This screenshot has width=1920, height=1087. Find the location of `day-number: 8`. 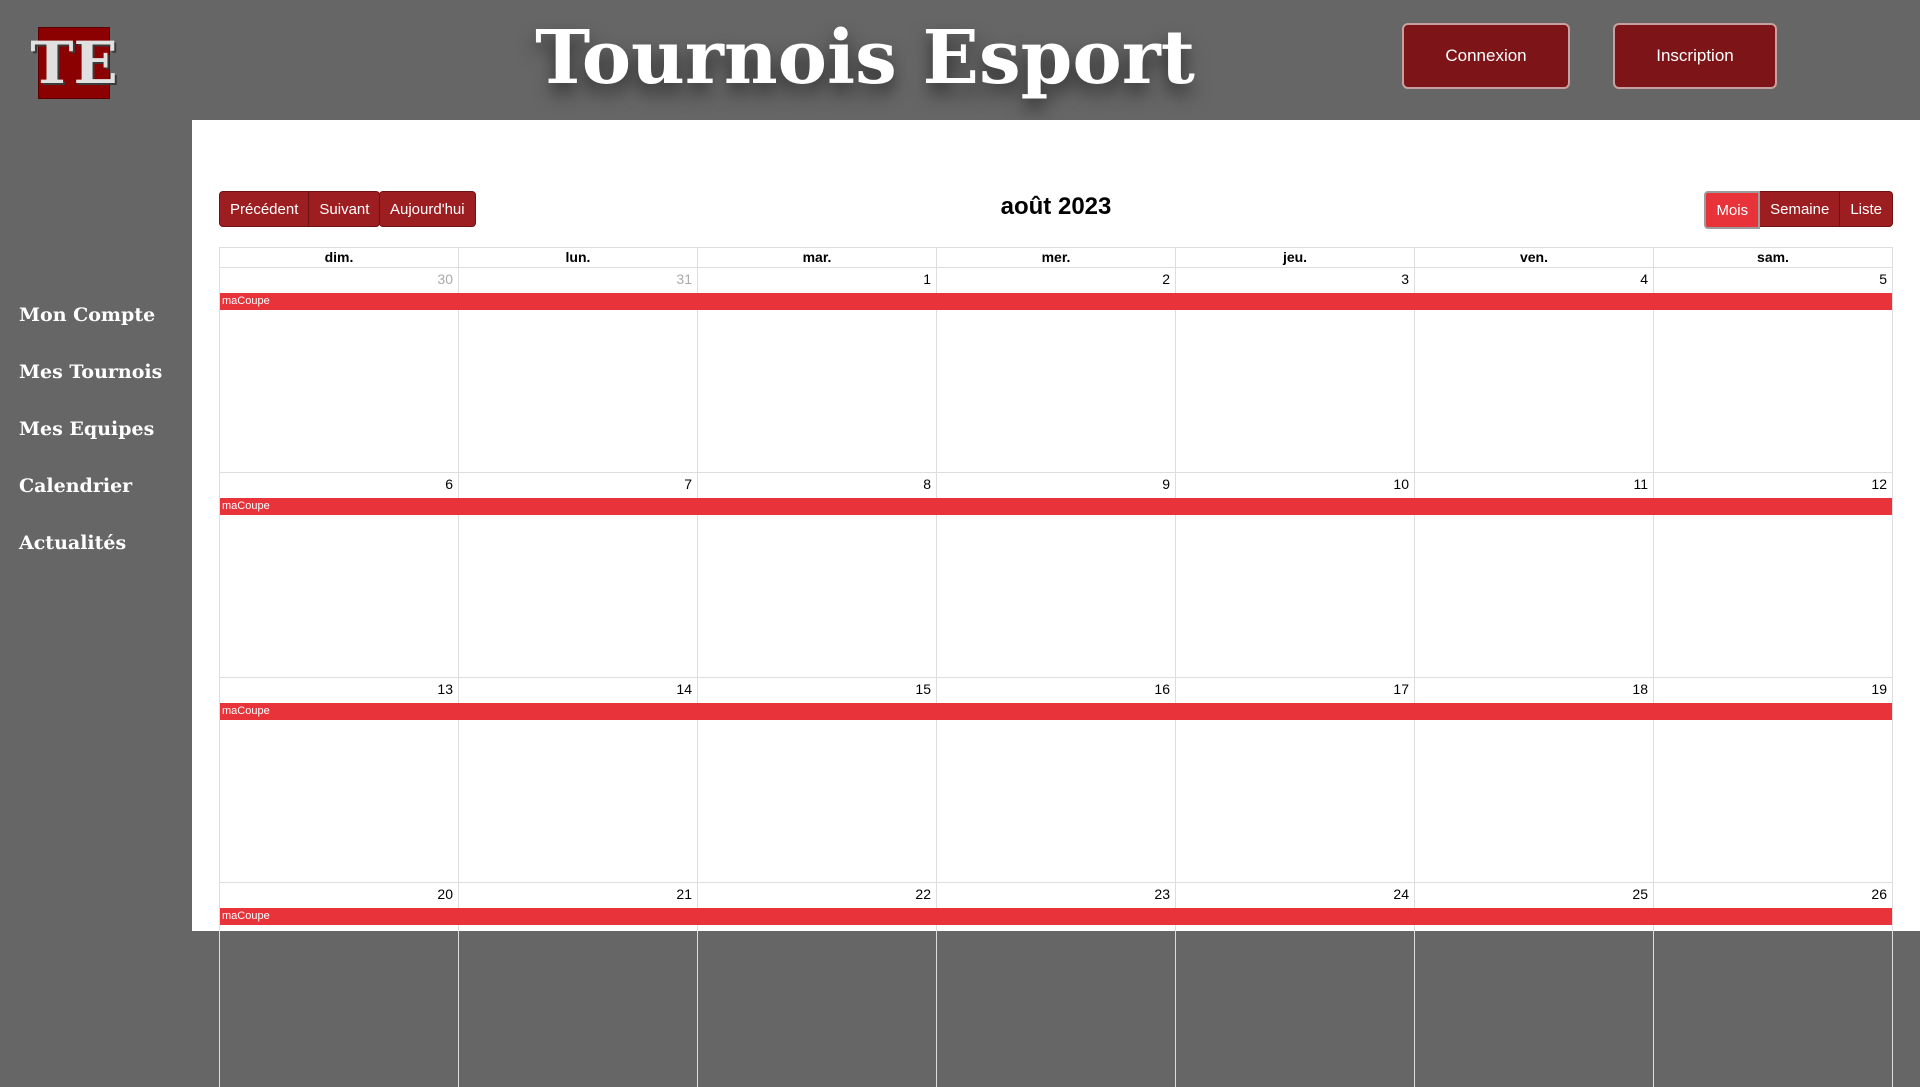

day-number: 8 is located at coordinates (927, 484).